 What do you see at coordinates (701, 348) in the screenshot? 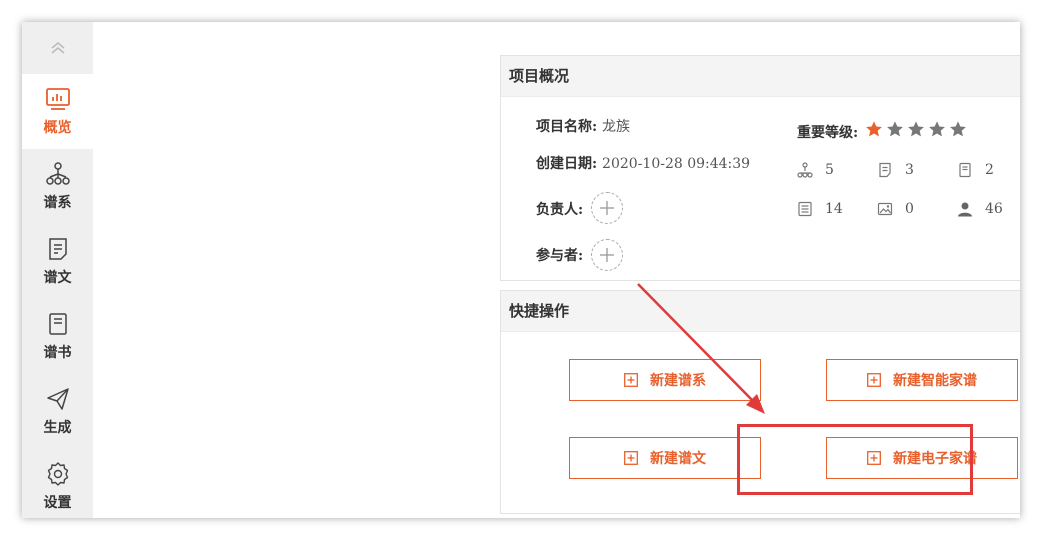
I see `annotation-arrow` at bounding box center [701, 348].